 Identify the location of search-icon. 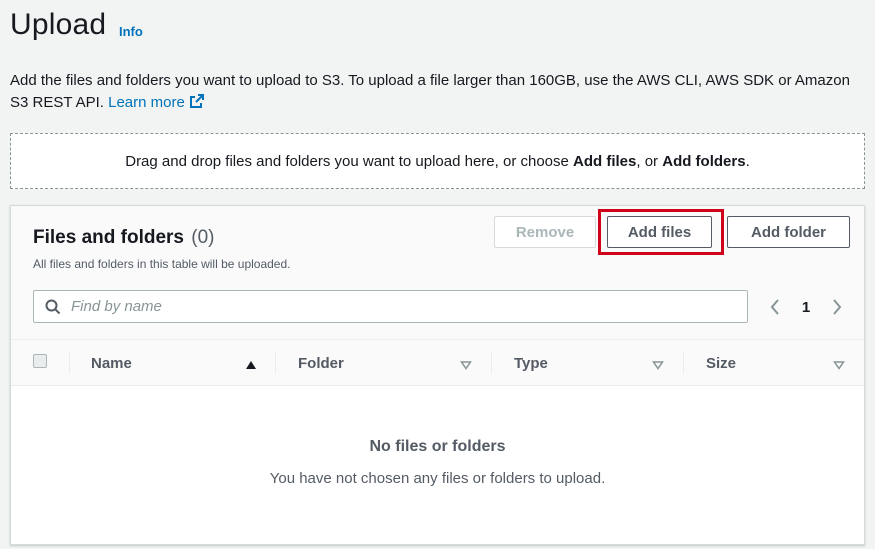
(53, 307).